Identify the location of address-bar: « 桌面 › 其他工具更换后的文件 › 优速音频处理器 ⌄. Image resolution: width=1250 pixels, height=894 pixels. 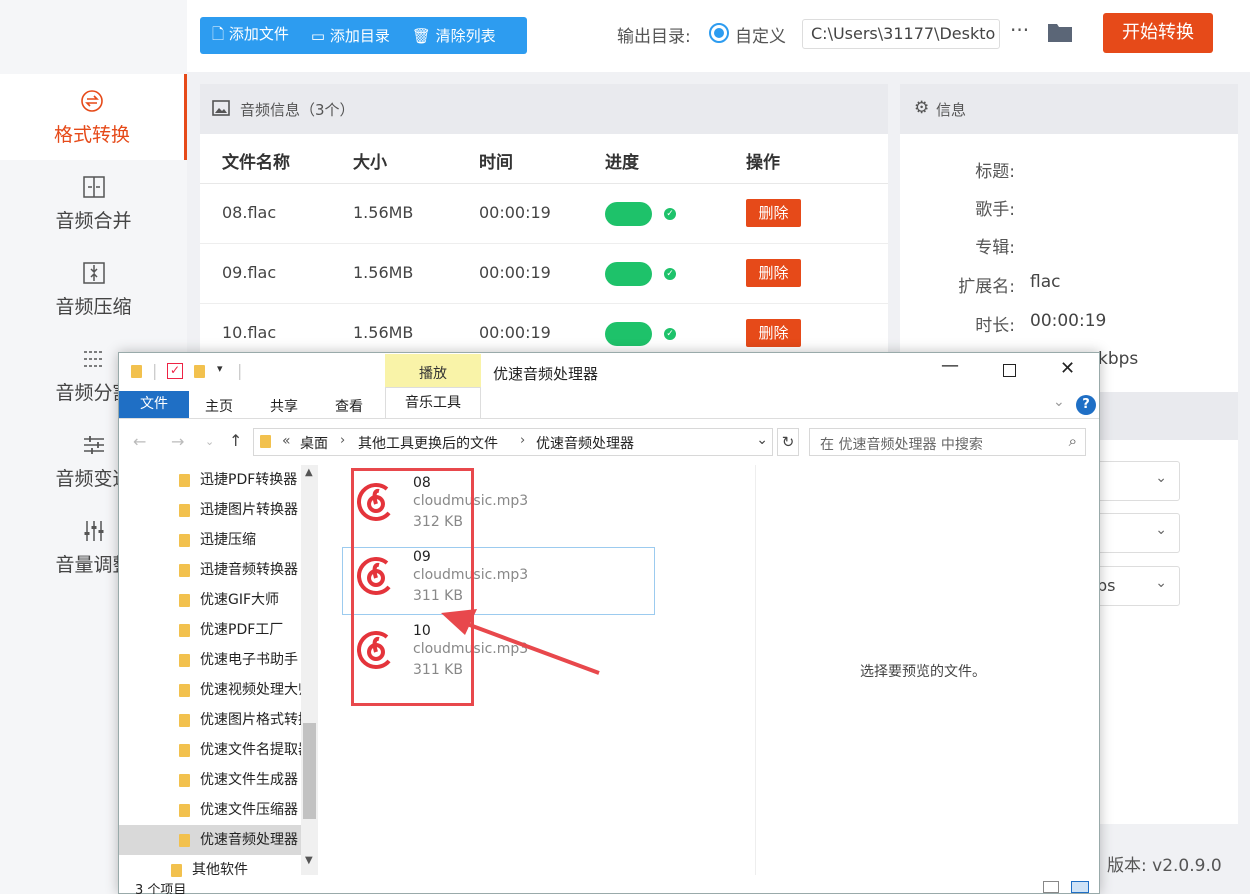
(513, 442).